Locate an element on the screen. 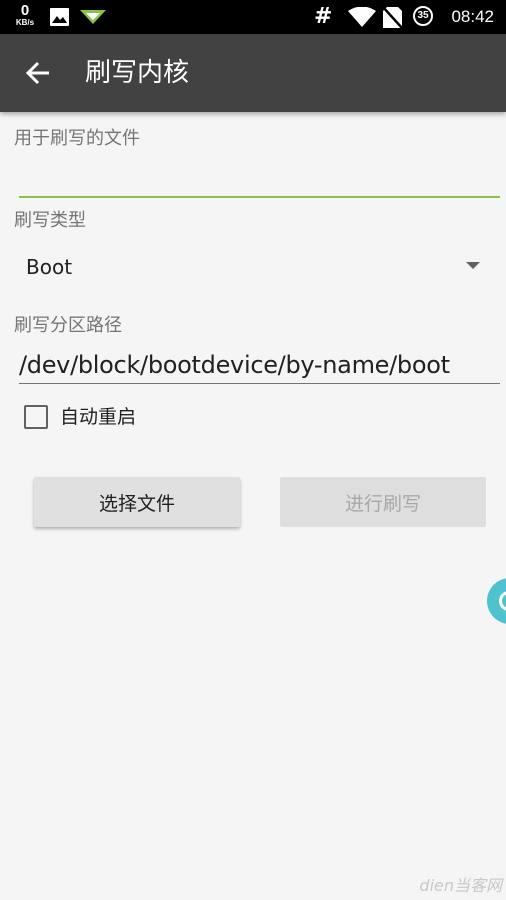  hash-icon: # is located at coordinates (323, 16).